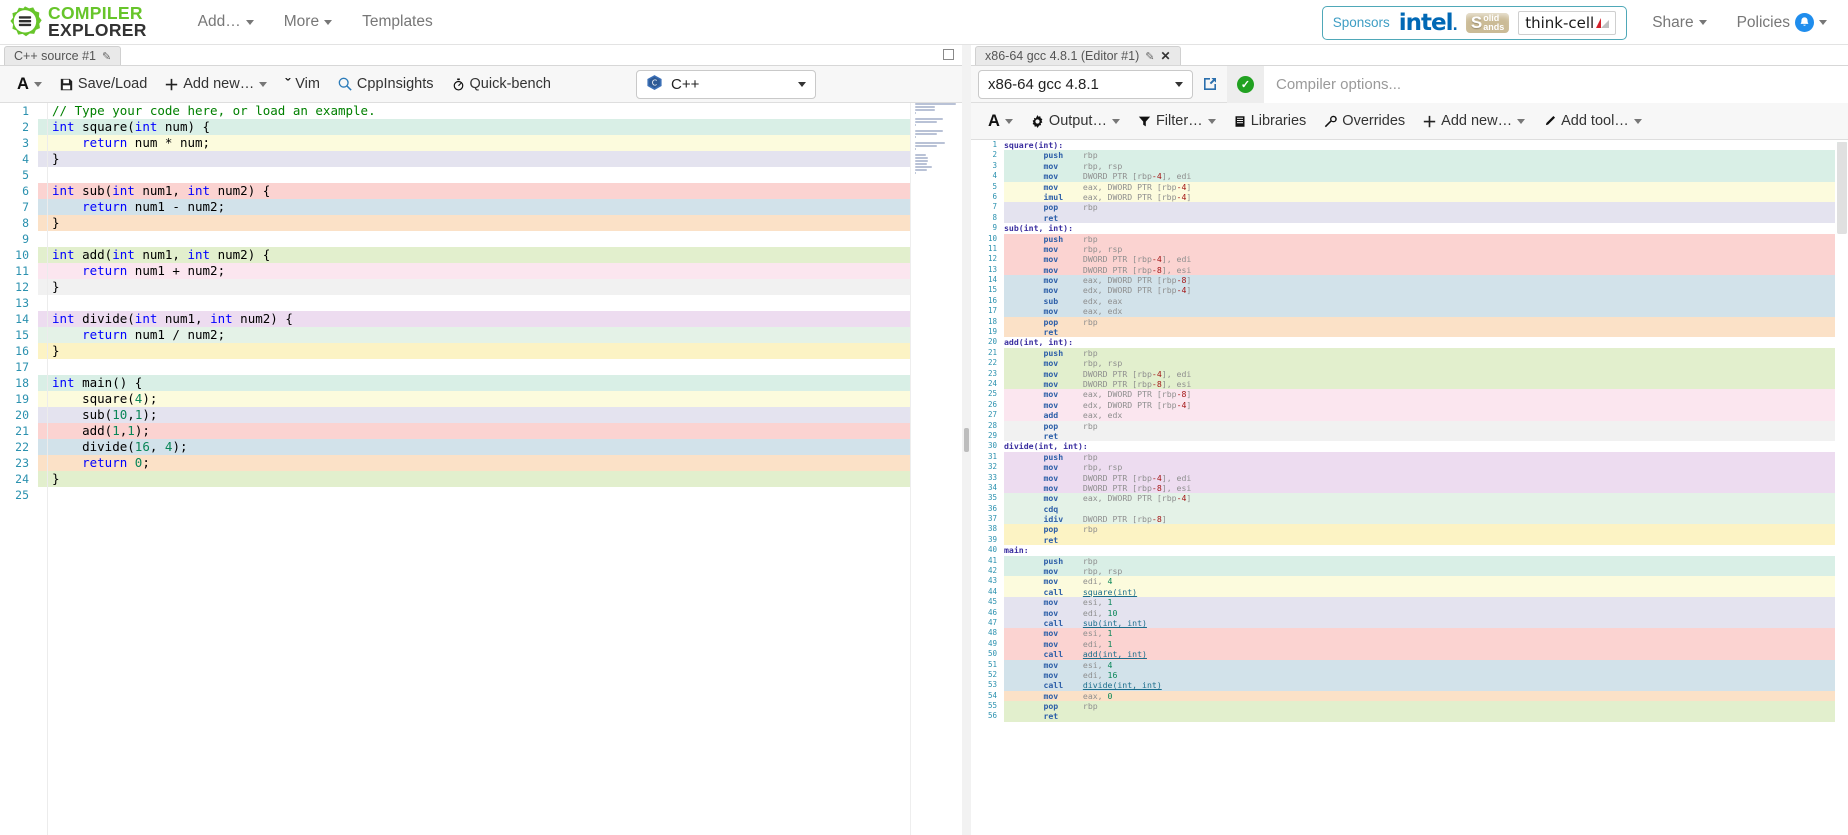 The height and width of the screenshot is (835, 1848). What do you see at coordinates (1409, 561) in the screenshot?
I see `assembly-line: 41 push rbp` at bounding box center [1409, 561].